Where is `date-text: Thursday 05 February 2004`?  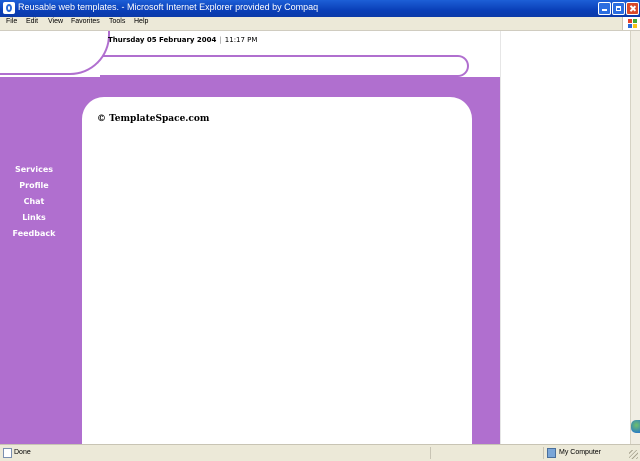 date-text: Thursday 05 February 2004 is located at coordinates (162, 40).